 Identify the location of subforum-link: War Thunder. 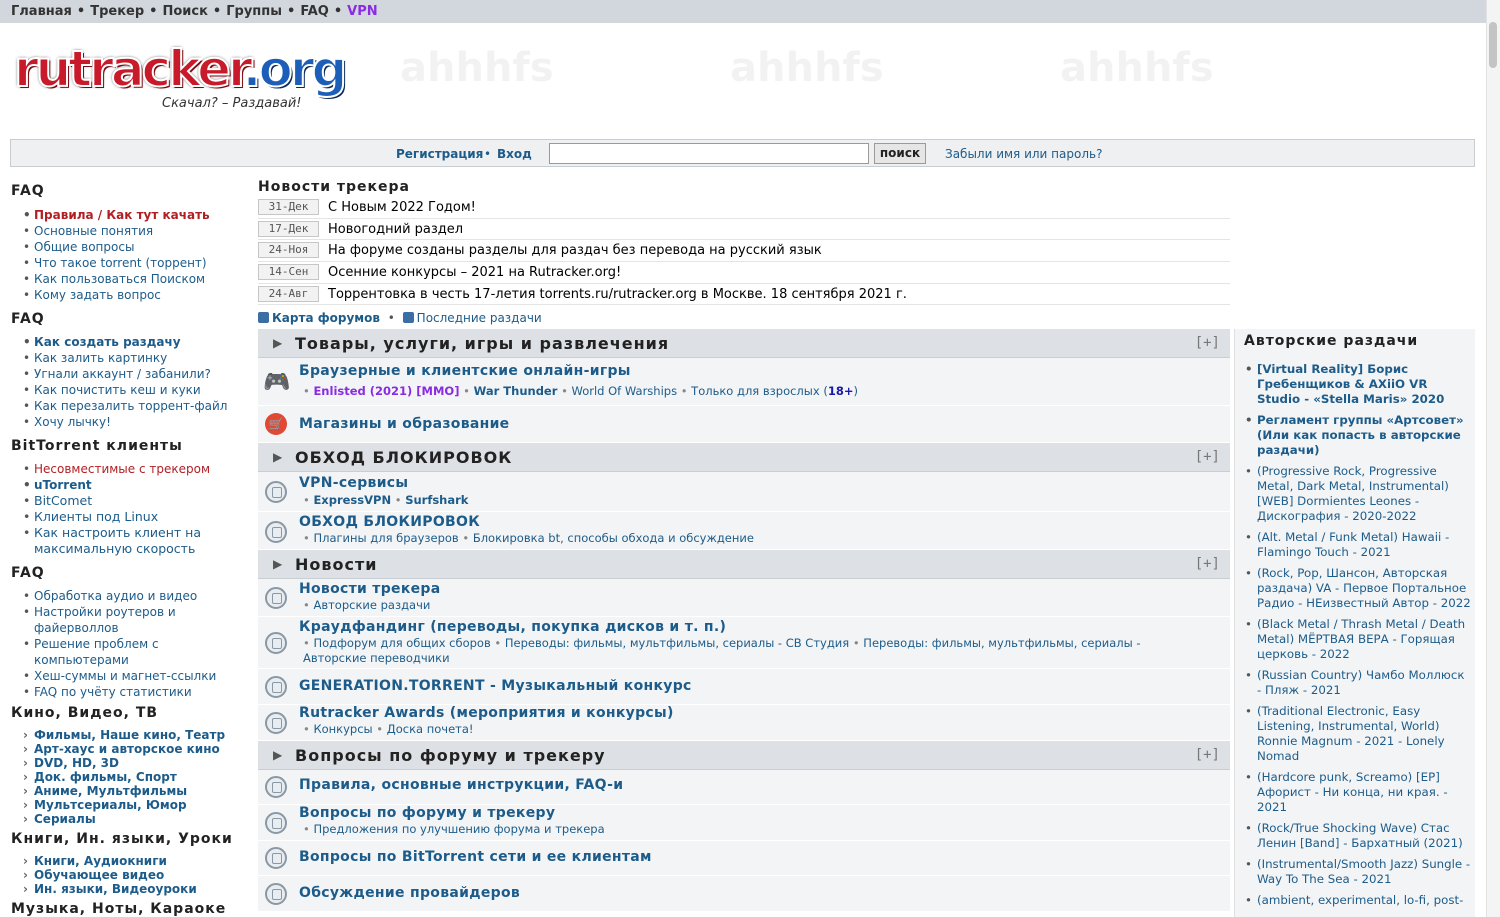
(516, 391).